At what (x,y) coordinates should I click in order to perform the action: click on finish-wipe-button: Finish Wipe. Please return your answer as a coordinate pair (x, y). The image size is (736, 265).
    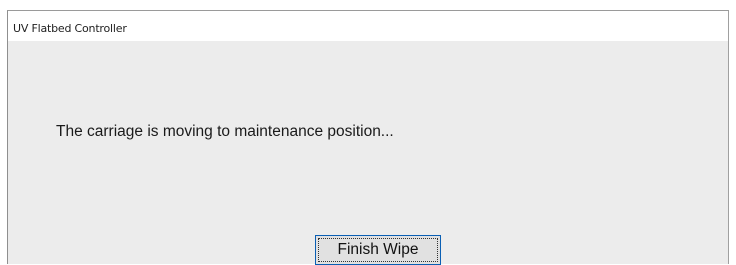
    Looking at the image, I should click on (378, 250).